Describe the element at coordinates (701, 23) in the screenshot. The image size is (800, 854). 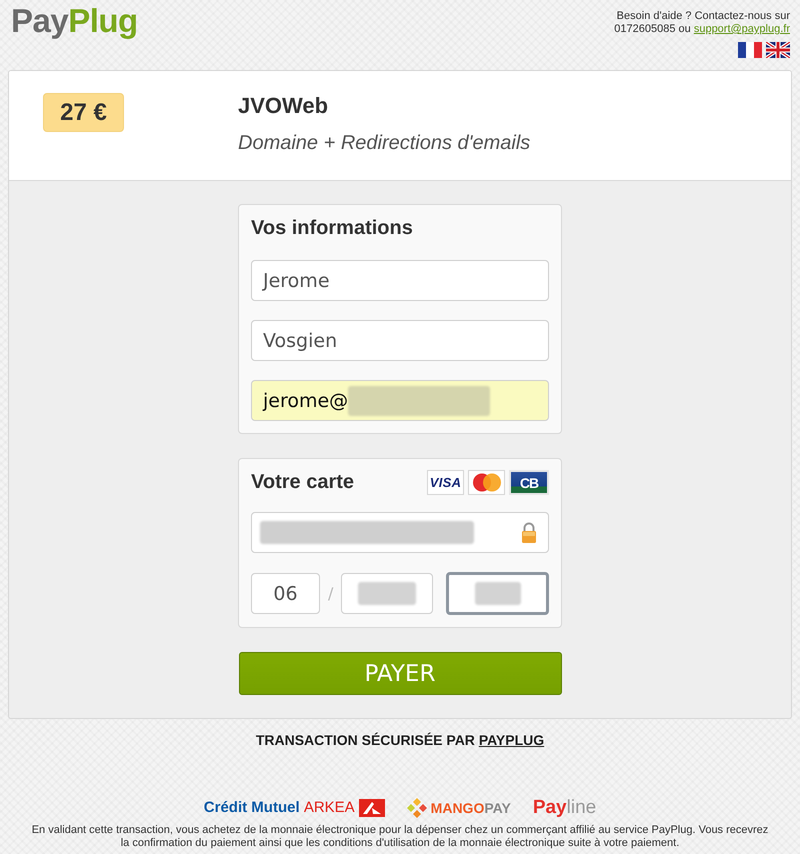
I see `help-text: Besoin d'aide ? Contactez-nous sur 0172605085 ou support@payplug.fr` at that location.